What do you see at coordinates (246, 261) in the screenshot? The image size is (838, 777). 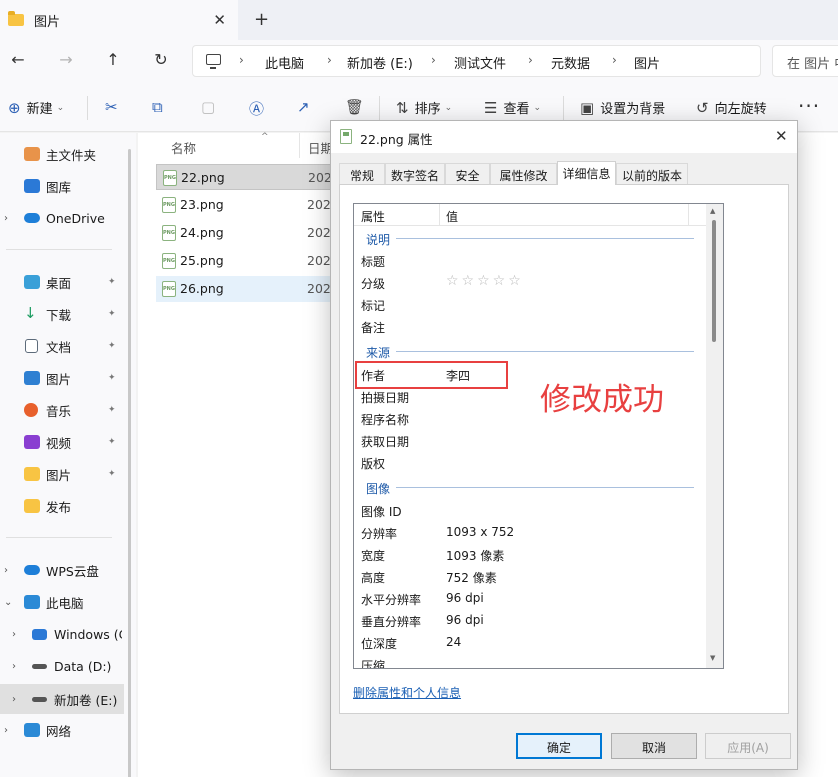 I see `file-row-25: 25.png 202` at bounding box center [246, 261].